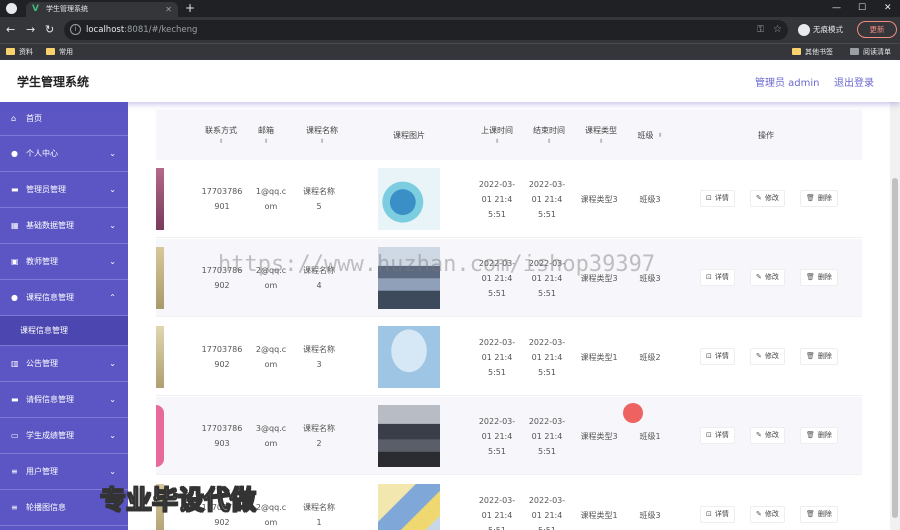 The height and width of the screenshot is (530, 900). I want to click on update-button: 更新, so click(877, 29).